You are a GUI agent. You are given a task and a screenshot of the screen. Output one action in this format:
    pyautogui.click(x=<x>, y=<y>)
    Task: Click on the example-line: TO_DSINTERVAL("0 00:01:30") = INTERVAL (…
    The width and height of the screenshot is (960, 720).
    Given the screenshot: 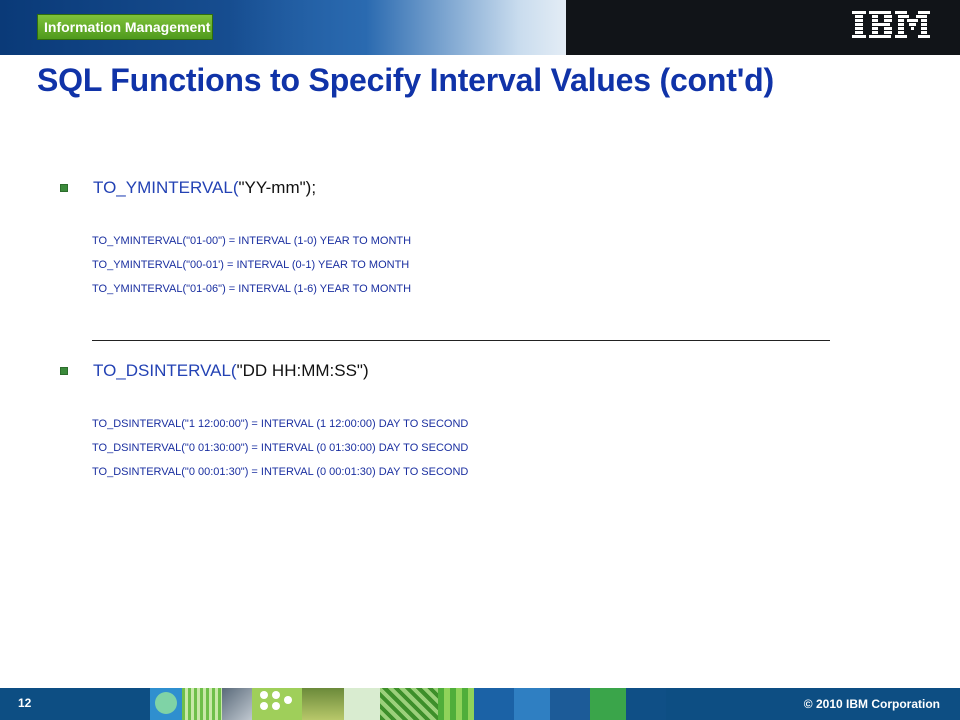 What is the action you would take?
    pyautogui.click(x=280, y=472)
    